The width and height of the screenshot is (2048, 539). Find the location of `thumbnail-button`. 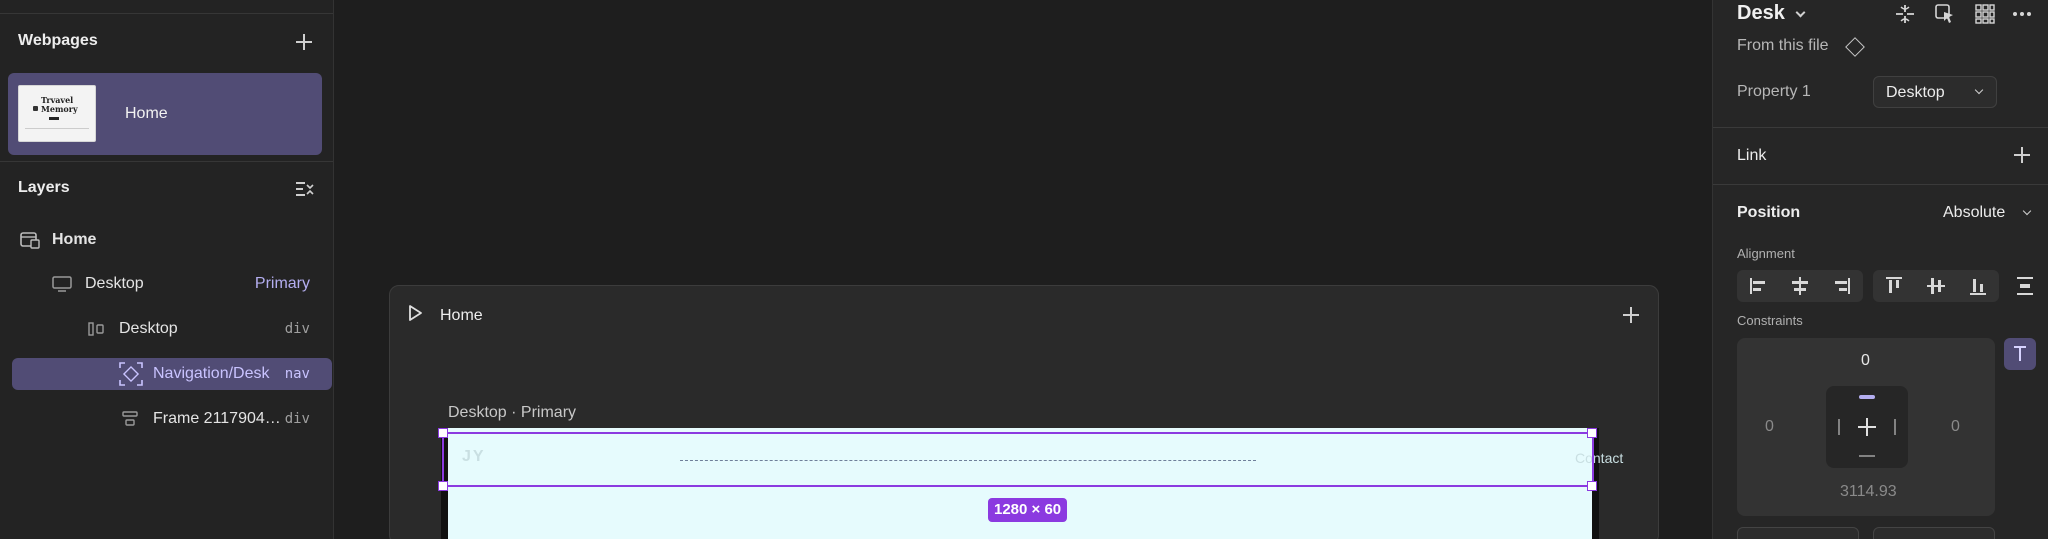

thumbnail-button is located at coordinates (54, 118).